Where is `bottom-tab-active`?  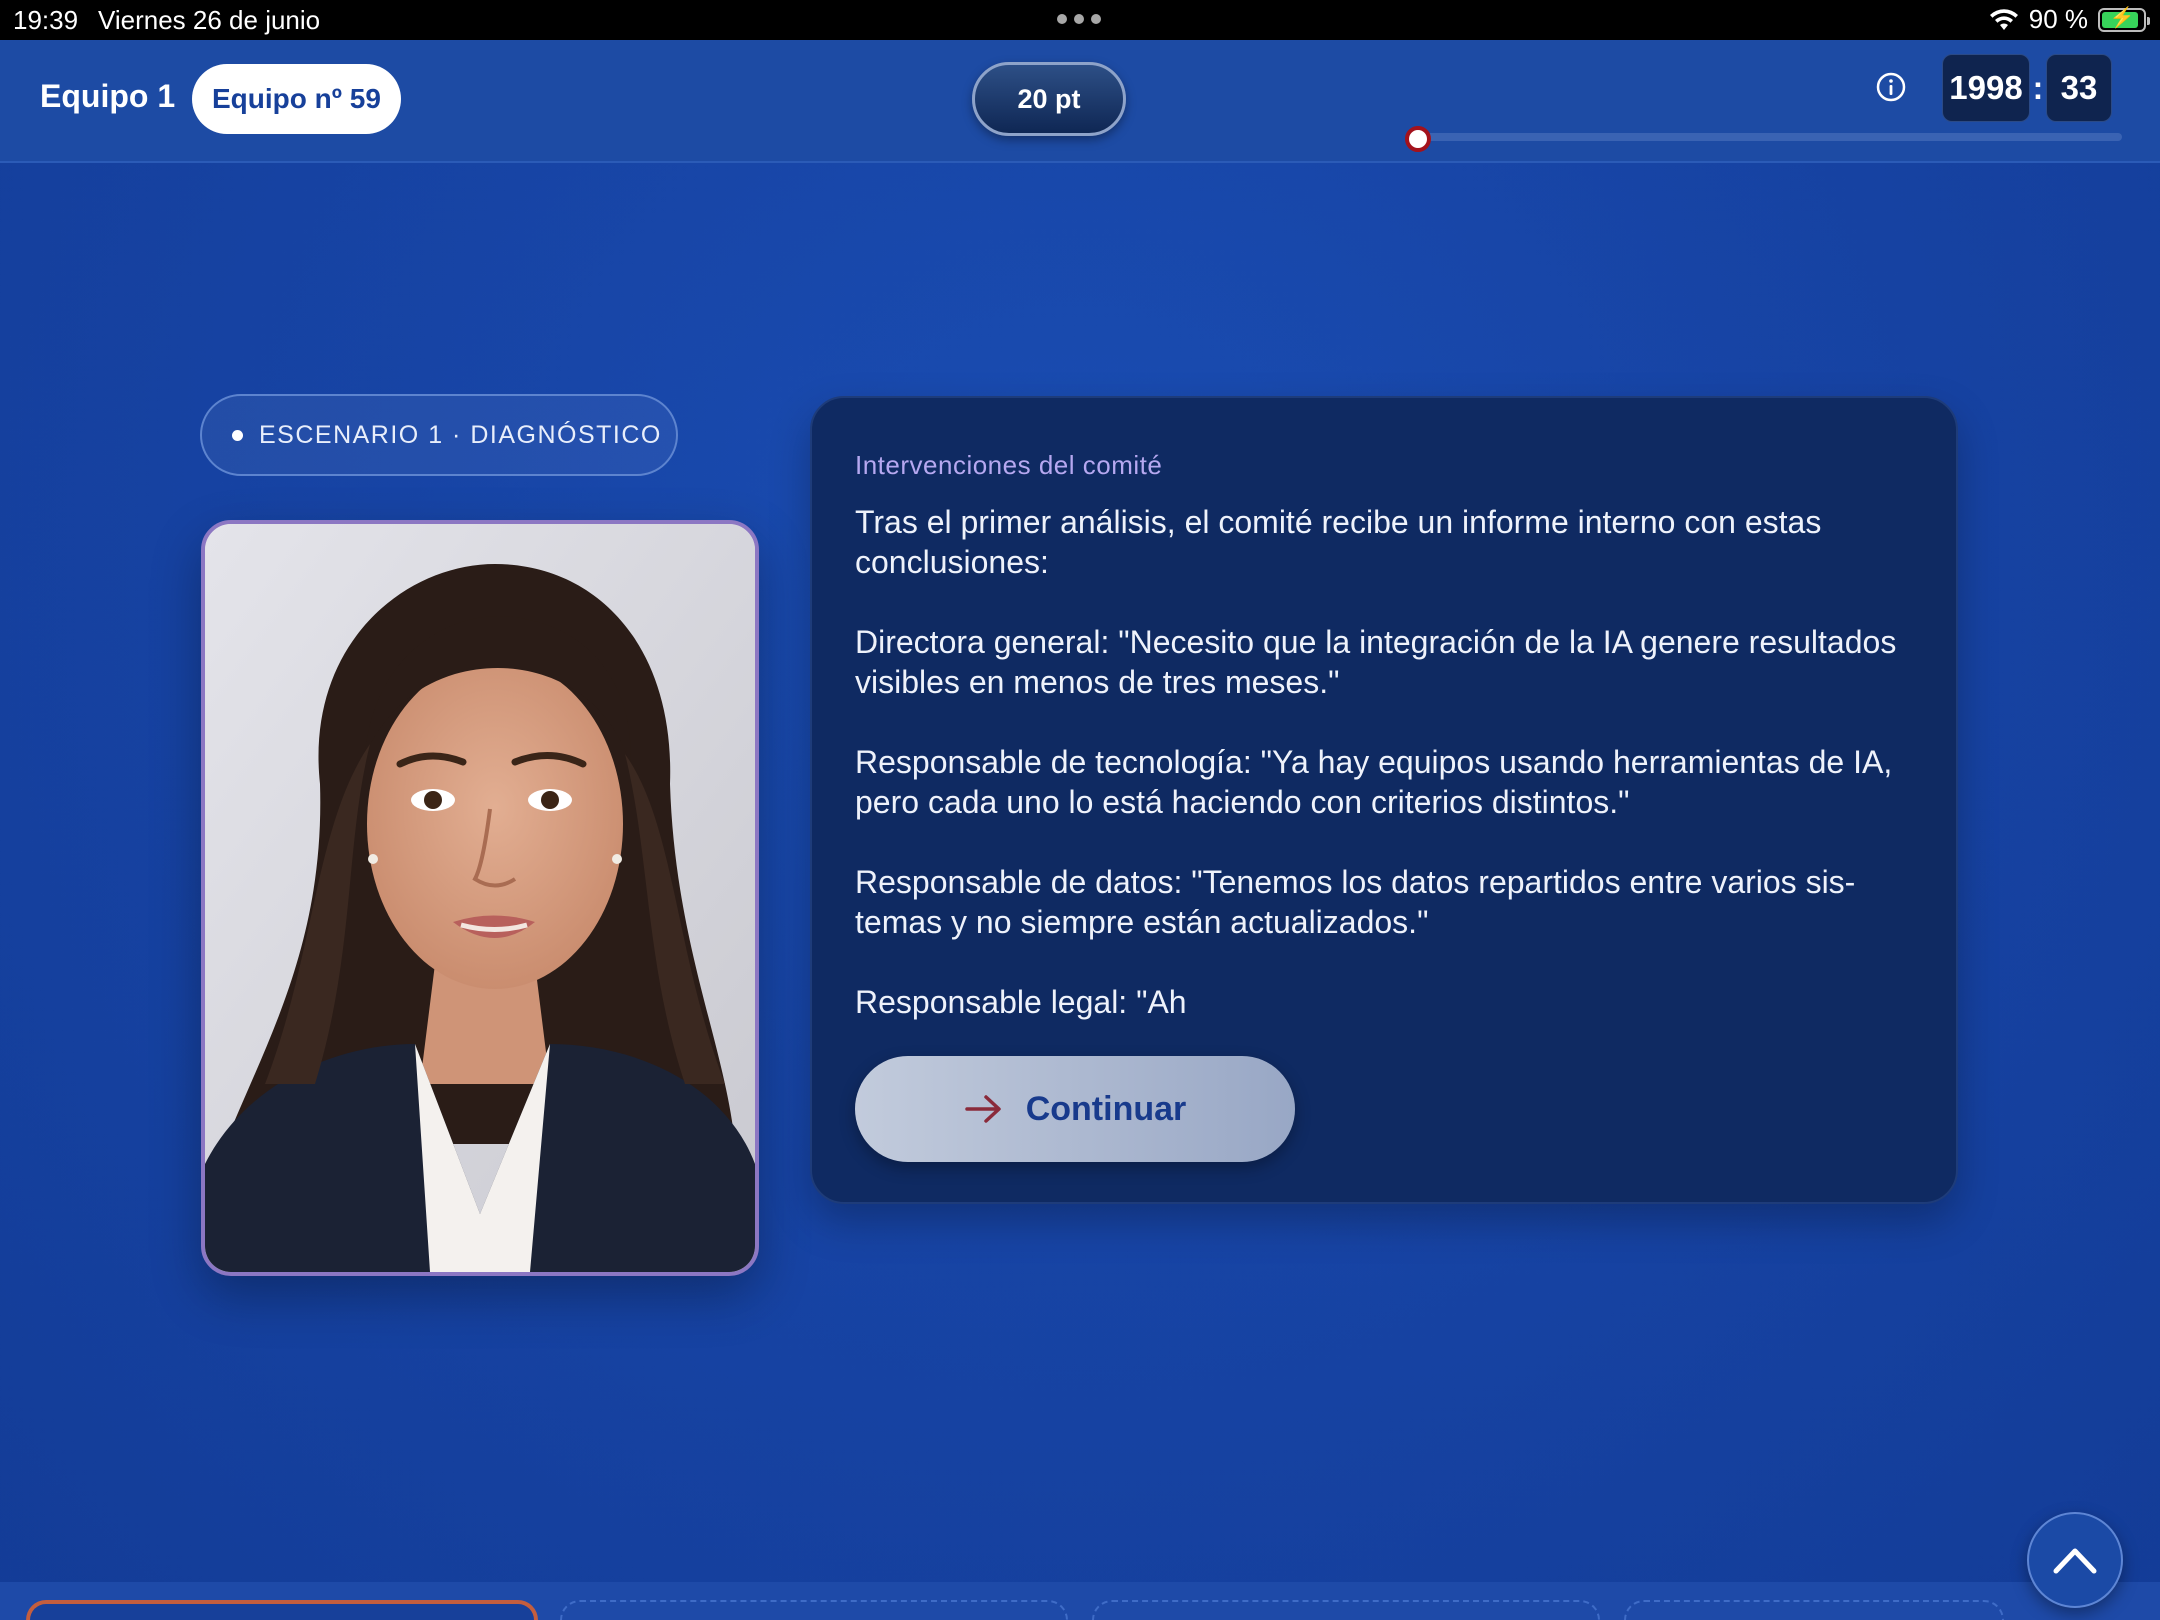 bottom-tab-active is located at coordinates (282, 1610).